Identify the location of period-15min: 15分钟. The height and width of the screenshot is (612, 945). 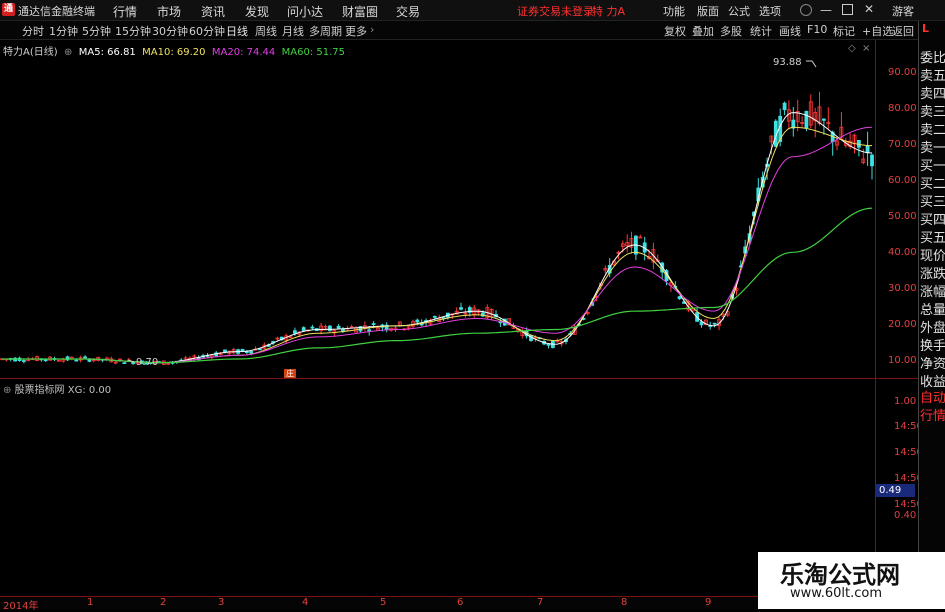
(133, 31).